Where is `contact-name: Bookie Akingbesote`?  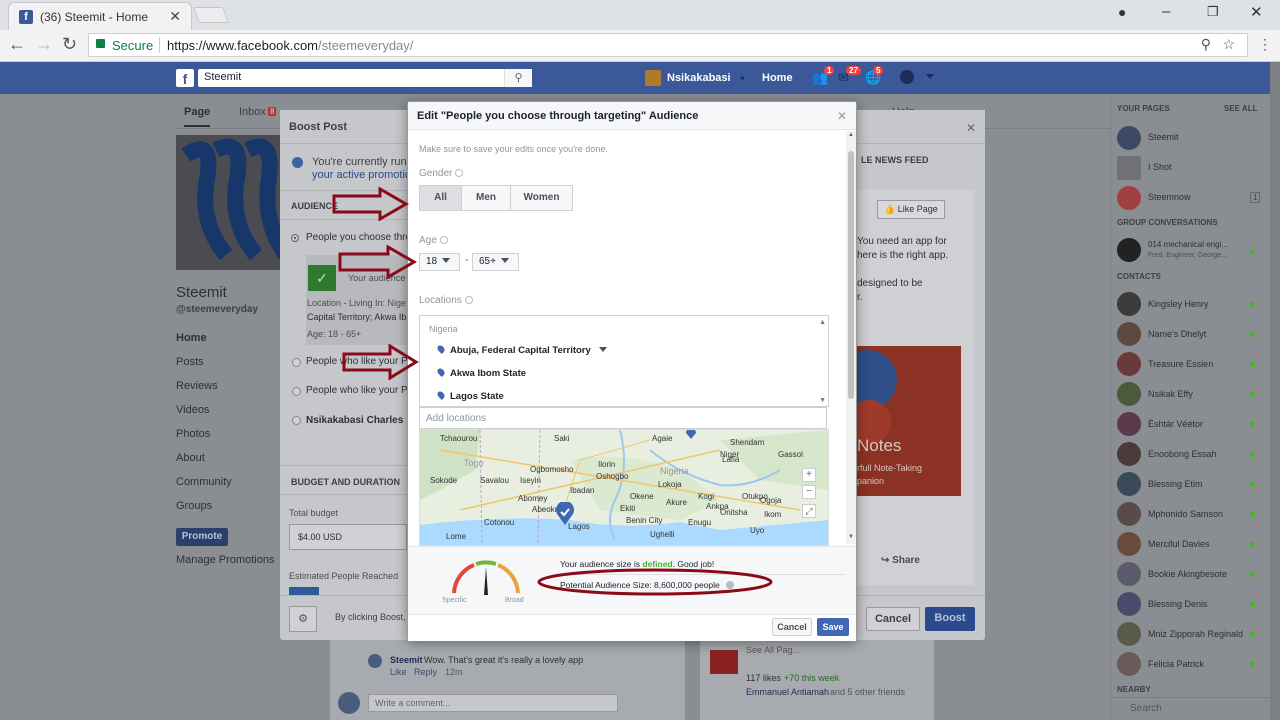 contact-name: Bookie Akingbesote is located at coordinates (1187, 574).